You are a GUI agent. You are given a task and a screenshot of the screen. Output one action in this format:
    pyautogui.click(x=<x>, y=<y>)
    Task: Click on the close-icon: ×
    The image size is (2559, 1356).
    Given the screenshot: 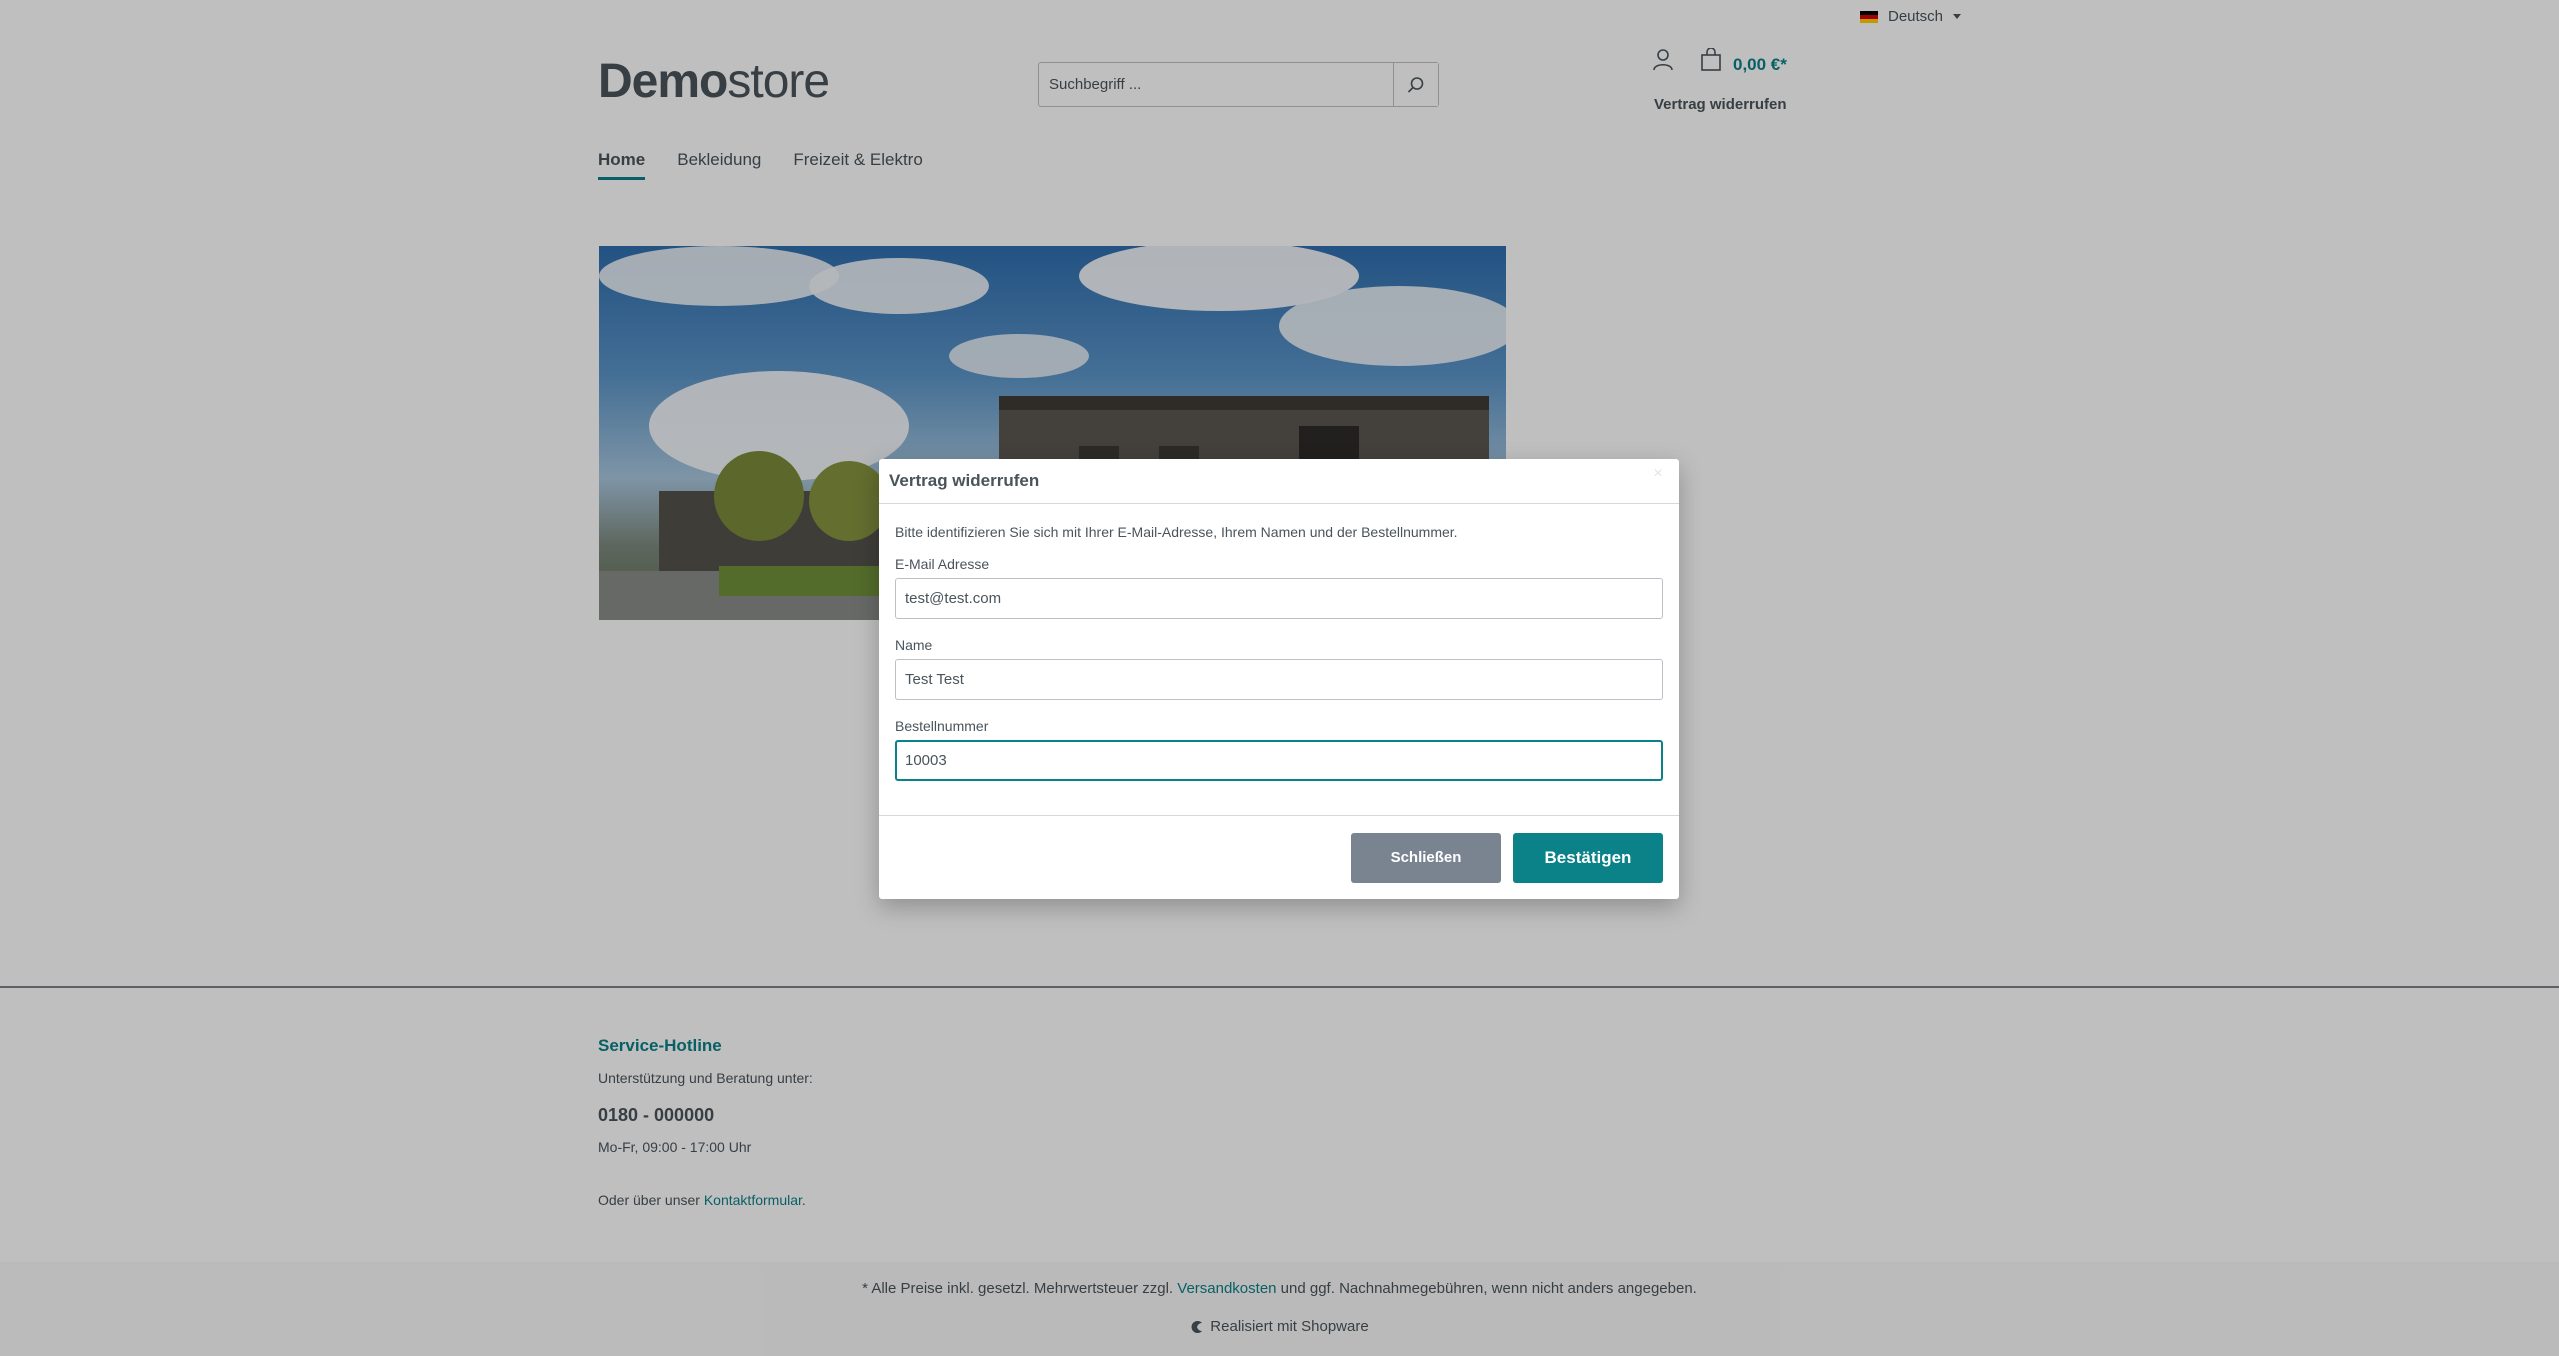 What is the action you would take?
    pyautogui.click(x=1658, y=474)
    